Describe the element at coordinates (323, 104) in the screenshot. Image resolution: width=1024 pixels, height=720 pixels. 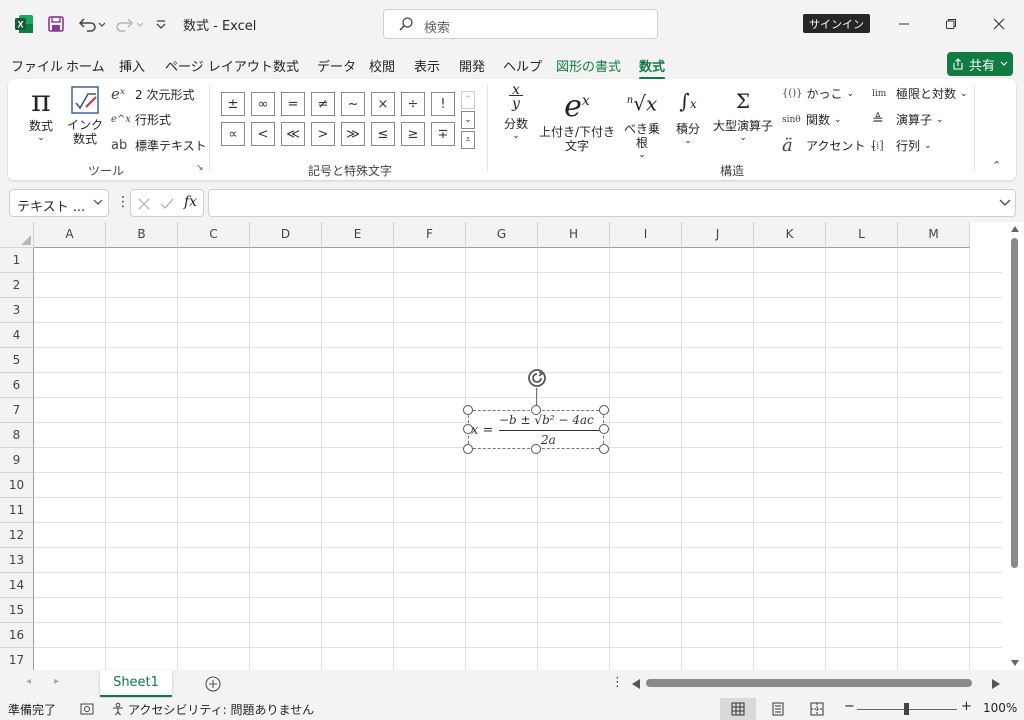
I see `symbol-button: ≠` at that location.